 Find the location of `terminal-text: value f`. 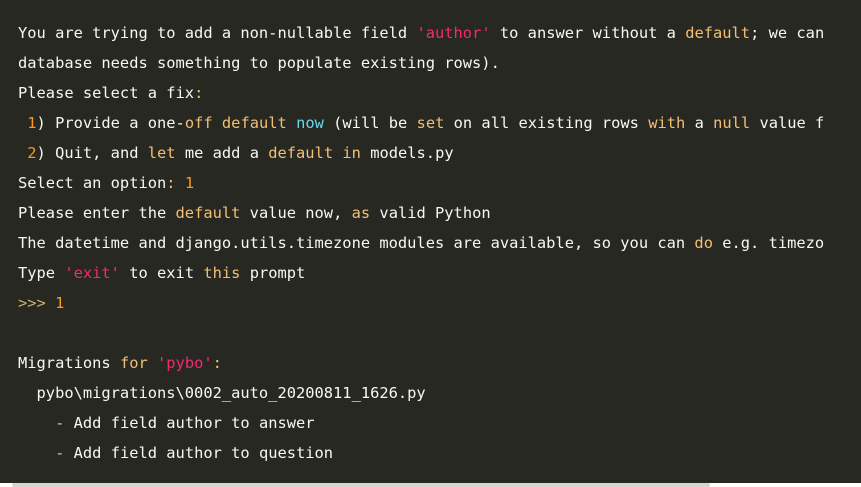

terminal-text: value f is located at coordinates (787, 123).